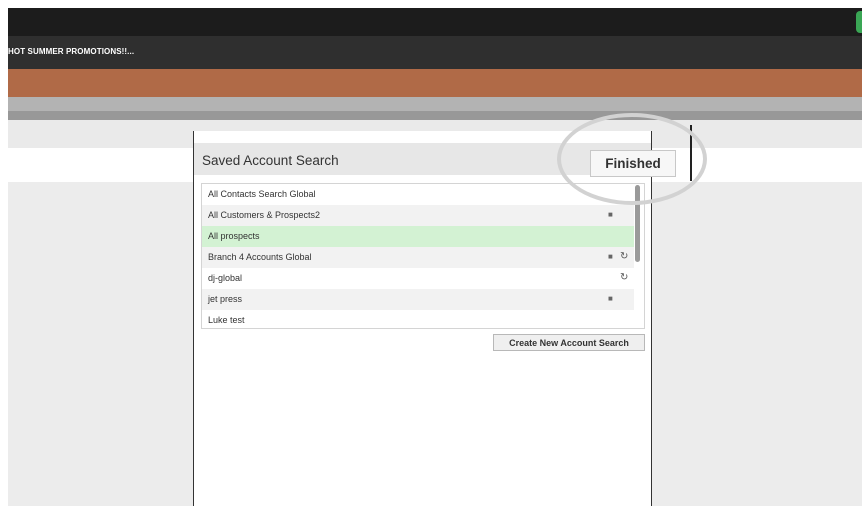 This screenshot has height=506, width=862. Describe the element at coordinates (569, 342) in the screenshot. I see `create-new-search-button: Create New Account Search` at that location.